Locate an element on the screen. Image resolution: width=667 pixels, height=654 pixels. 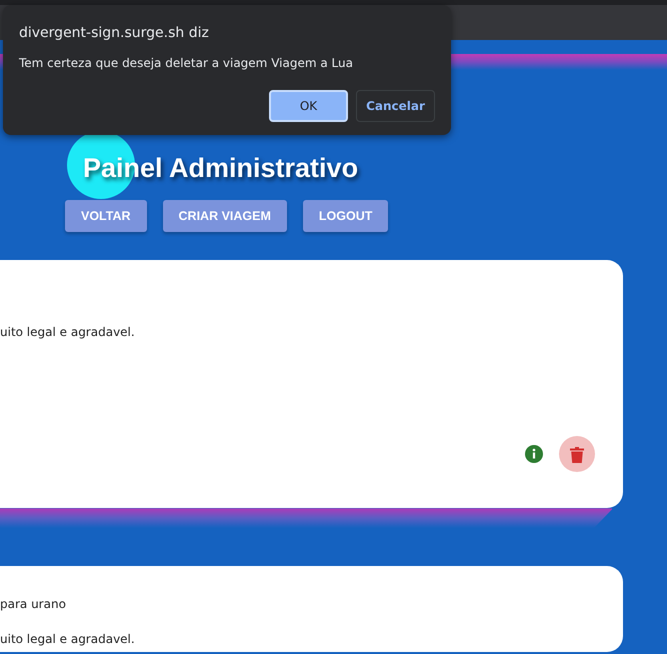
dialog-title: divergent-sign.surge.sh diz is located at coordinates (114, 33).